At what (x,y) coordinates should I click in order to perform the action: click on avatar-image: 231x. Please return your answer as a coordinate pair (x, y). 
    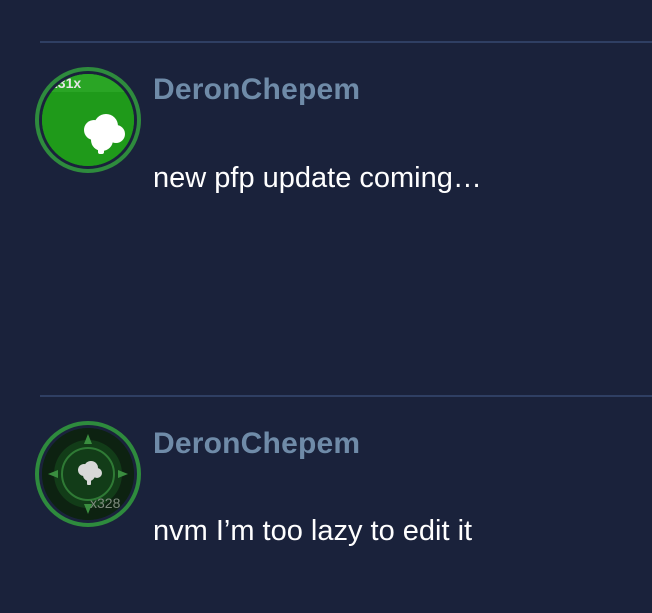
    Looking at the image, I should click on (88, 120).